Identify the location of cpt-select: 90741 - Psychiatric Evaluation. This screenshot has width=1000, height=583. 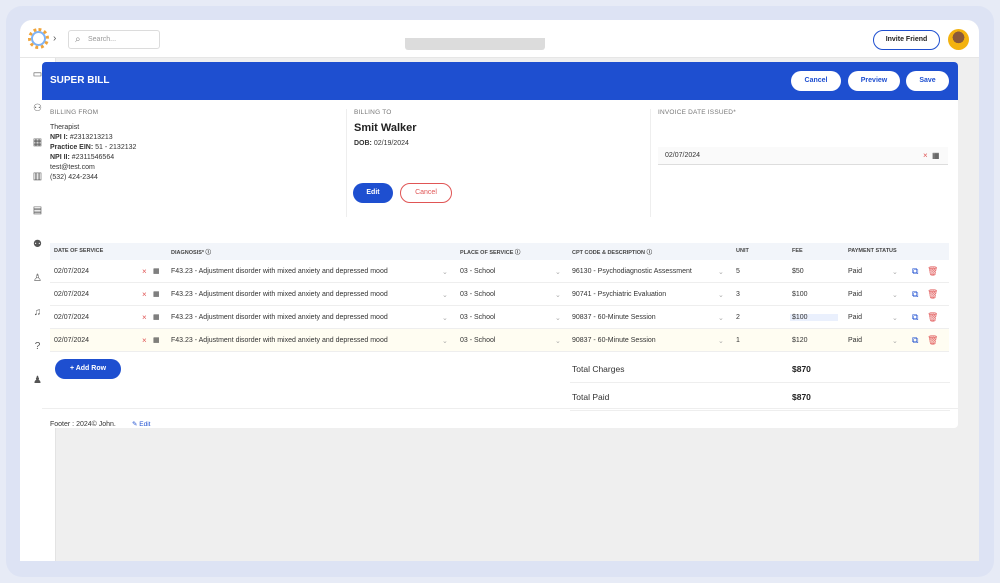
(619, 294).